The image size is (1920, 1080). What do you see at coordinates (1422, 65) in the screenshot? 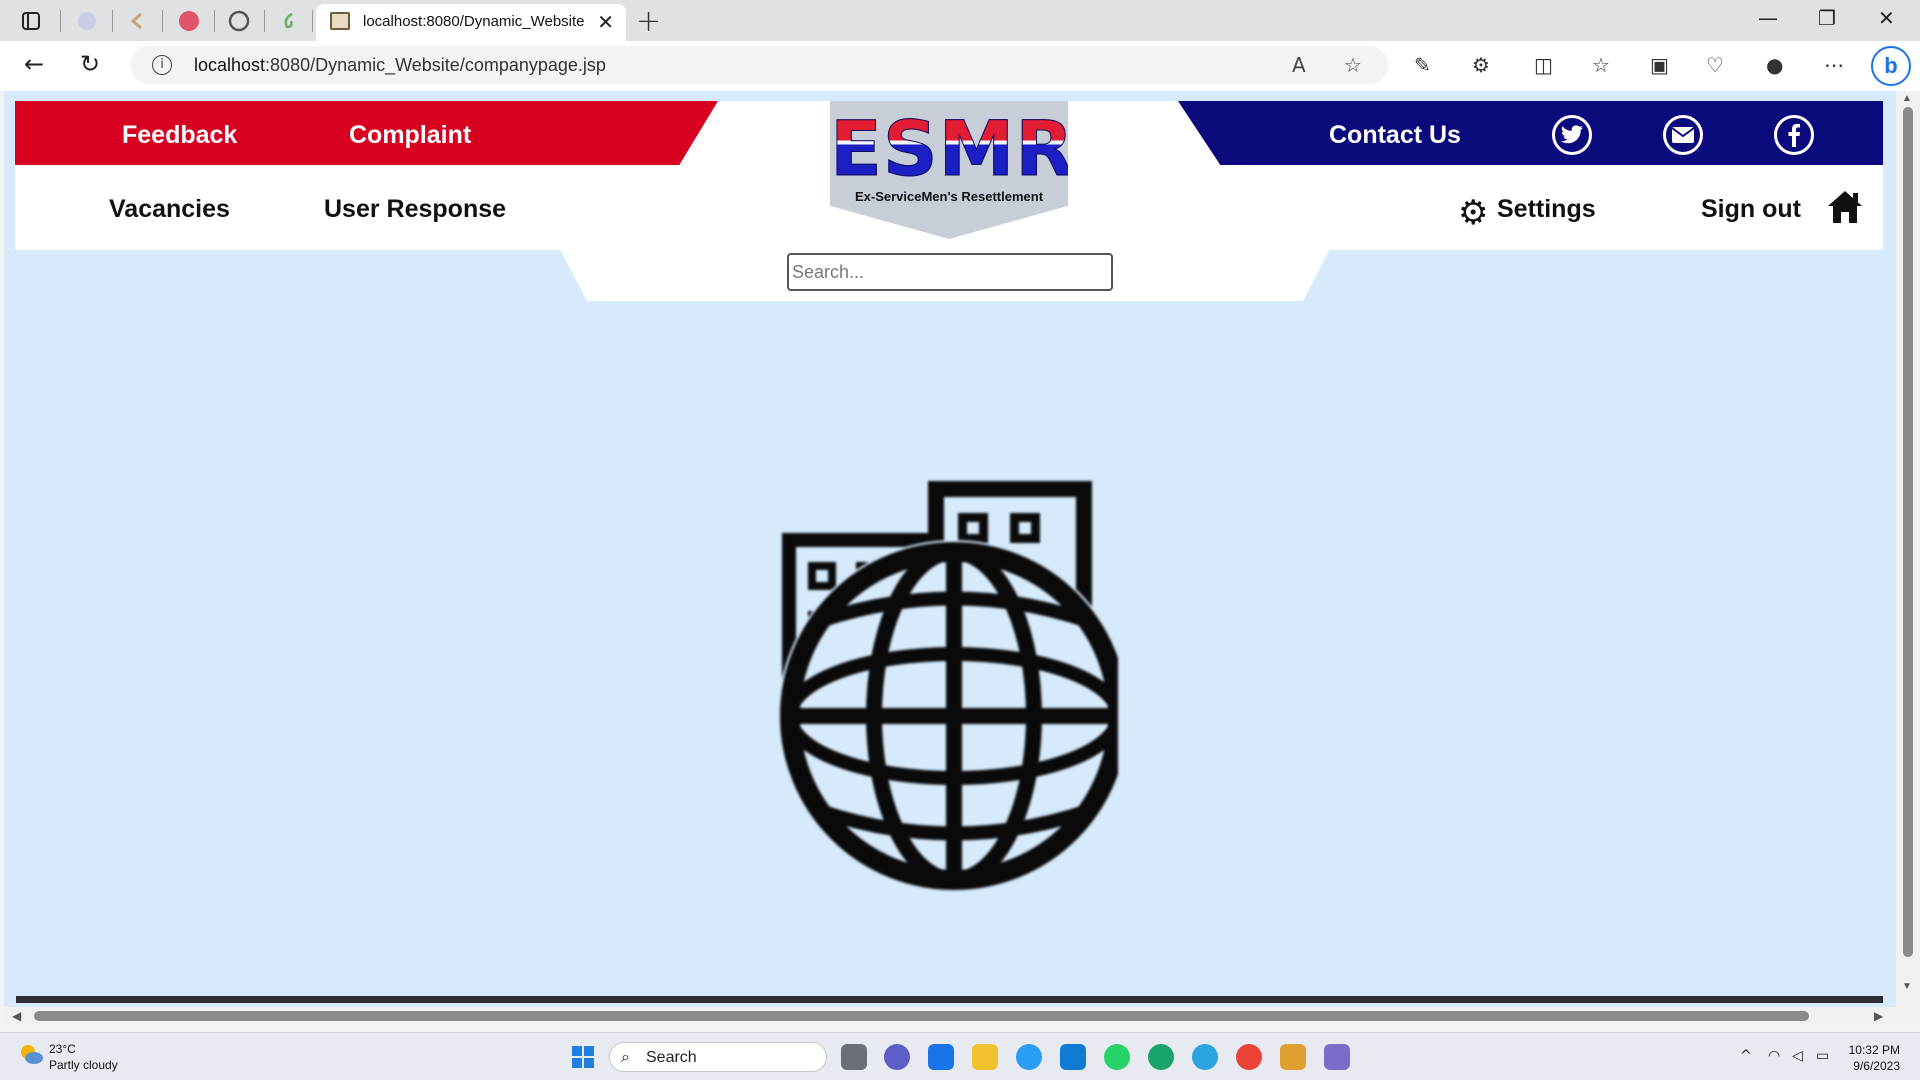
I see `pen-toolbar-icon: ✎` at bounding box center [1422, 65].